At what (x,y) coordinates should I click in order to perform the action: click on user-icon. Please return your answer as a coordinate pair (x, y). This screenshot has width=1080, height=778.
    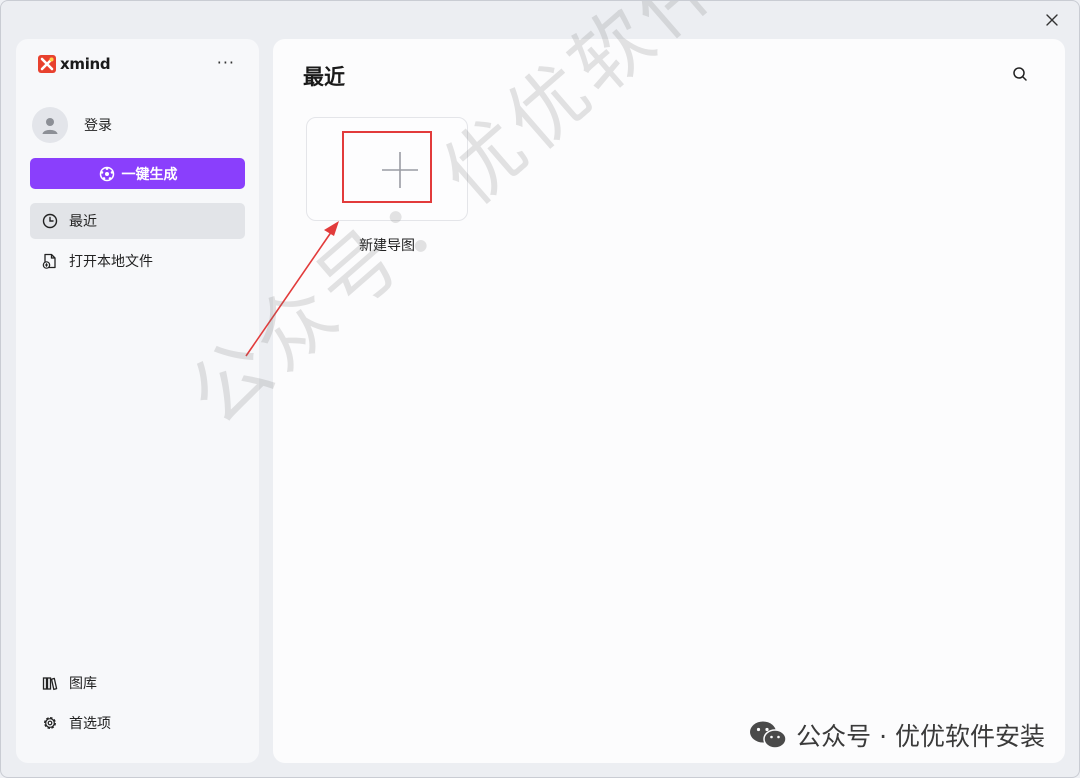
    Looking at the image, I should click on (50, 126).